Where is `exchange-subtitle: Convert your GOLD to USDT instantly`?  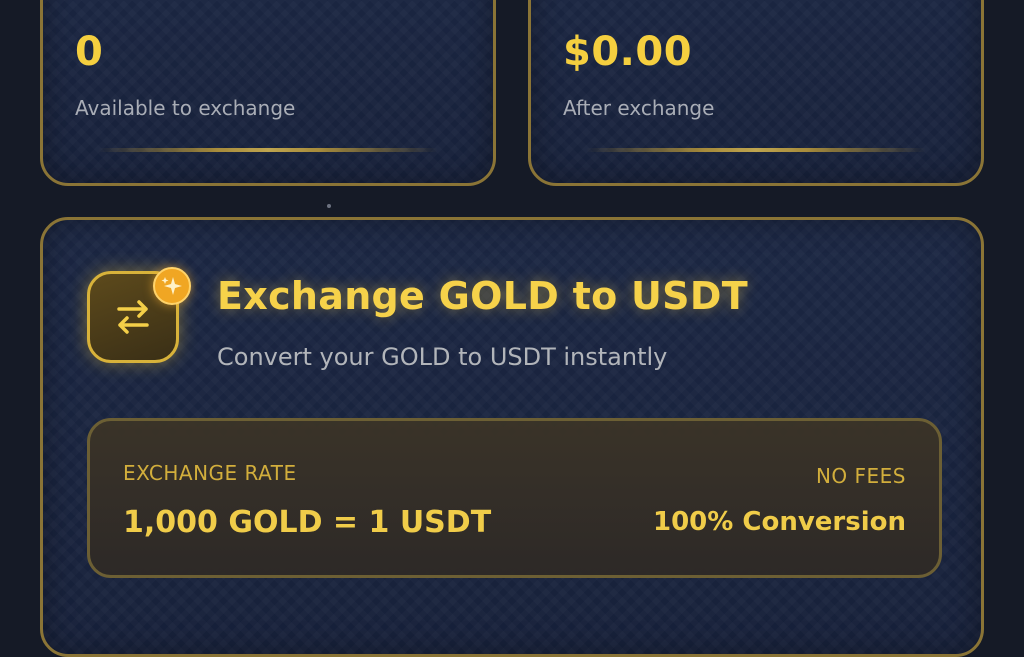 exchange-subtitle: Convert your GOLD to USDT instantly is located at coordinates (442, 357).